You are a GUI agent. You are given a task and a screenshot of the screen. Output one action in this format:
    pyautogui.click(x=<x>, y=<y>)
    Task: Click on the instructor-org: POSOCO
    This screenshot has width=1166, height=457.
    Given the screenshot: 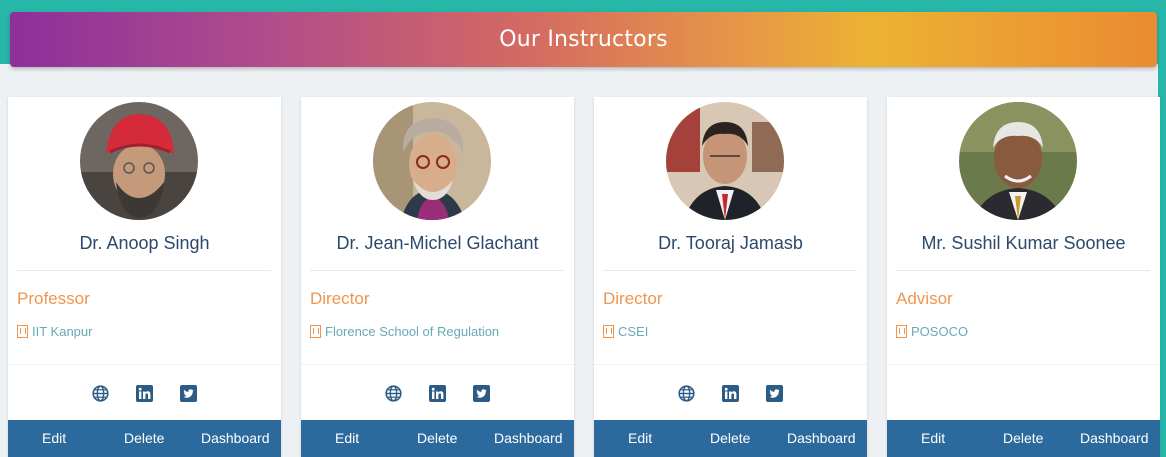 What is the action you would take?
    pyautogui.click(x=932, y=331)
    